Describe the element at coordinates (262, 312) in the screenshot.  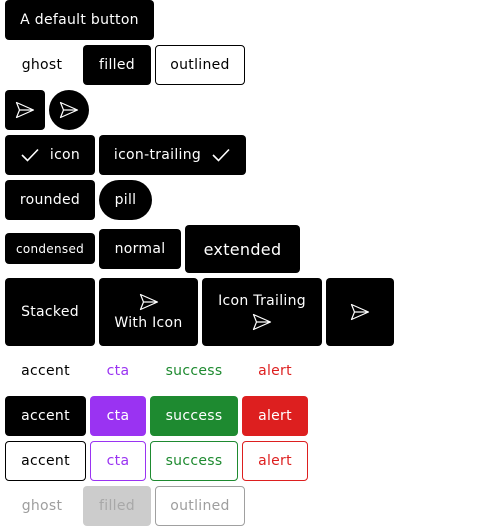
I see `stacked-icon-trailing-button: Icon Trailing` at that location.